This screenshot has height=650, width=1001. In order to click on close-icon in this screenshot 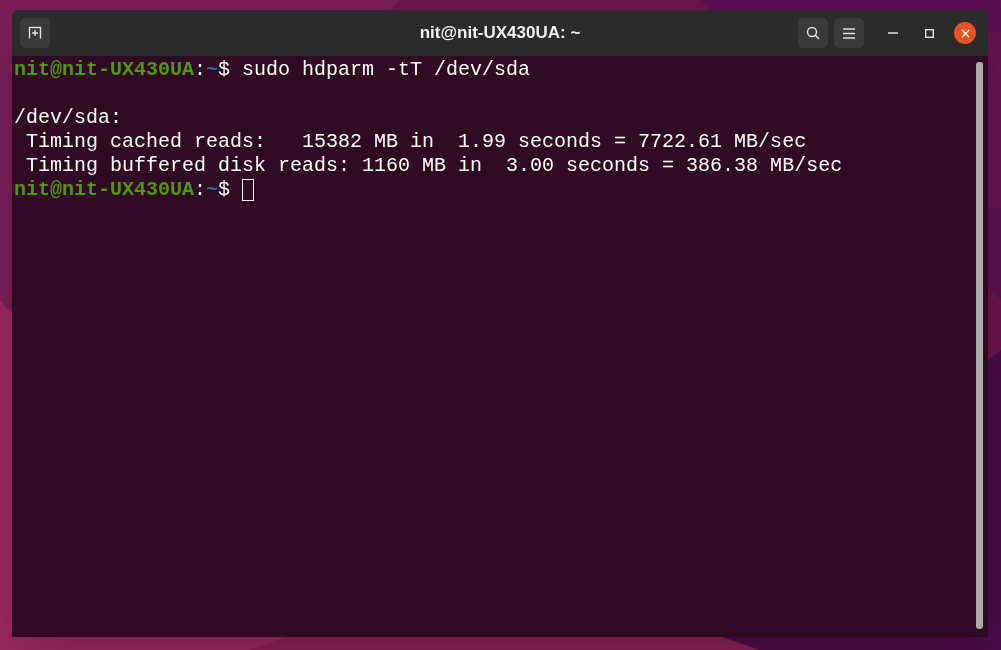, I will do `click(965, 33)`.